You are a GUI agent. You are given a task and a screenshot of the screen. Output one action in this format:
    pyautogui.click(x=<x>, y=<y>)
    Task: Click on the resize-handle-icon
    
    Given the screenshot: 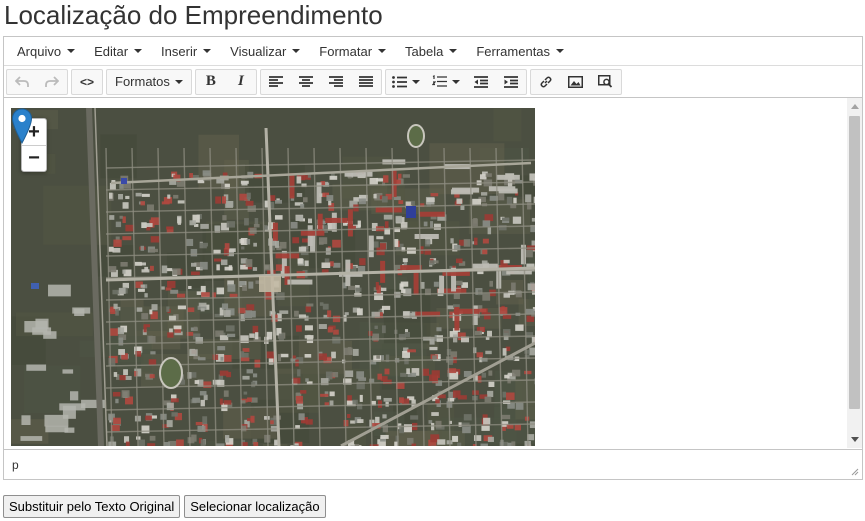 What is the action you would take?
    pyautogui.click(x=854, y=471)
    